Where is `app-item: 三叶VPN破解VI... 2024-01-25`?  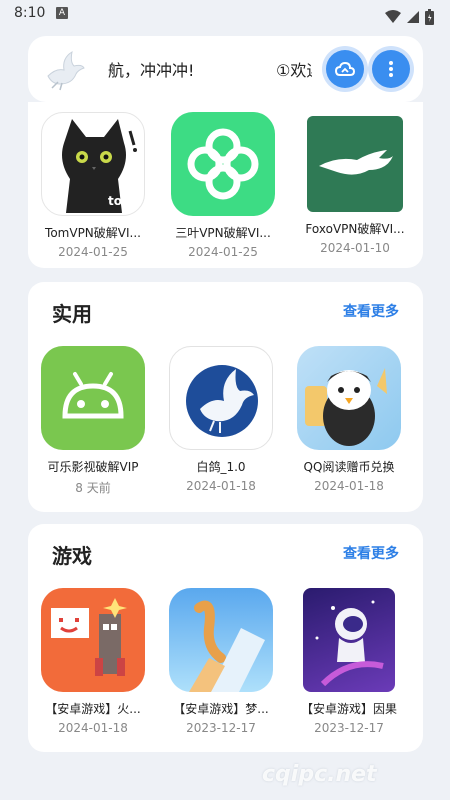 app-item: 三叶VPN破解VI... 2024-01-25 is located at coordinates (223, 185).